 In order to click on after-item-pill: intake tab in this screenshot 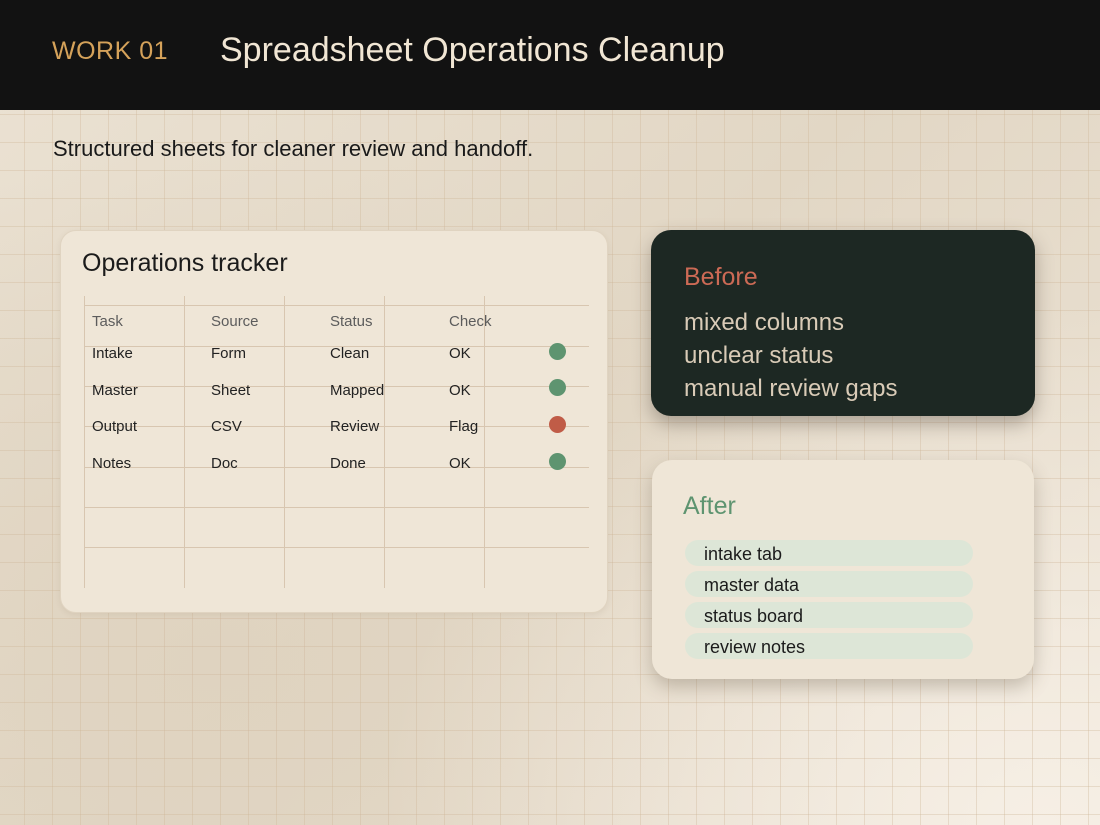, I will do `click(829, 553)`.